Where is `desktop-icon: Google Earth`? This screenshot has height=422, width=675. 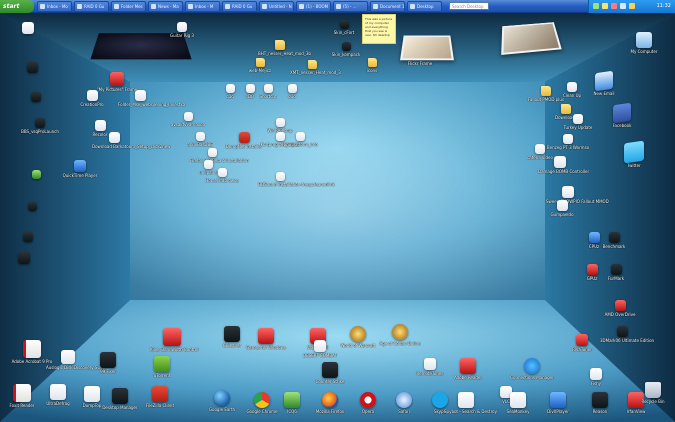 desktop-icon: Google Earth is located at coordinates (222, 401).